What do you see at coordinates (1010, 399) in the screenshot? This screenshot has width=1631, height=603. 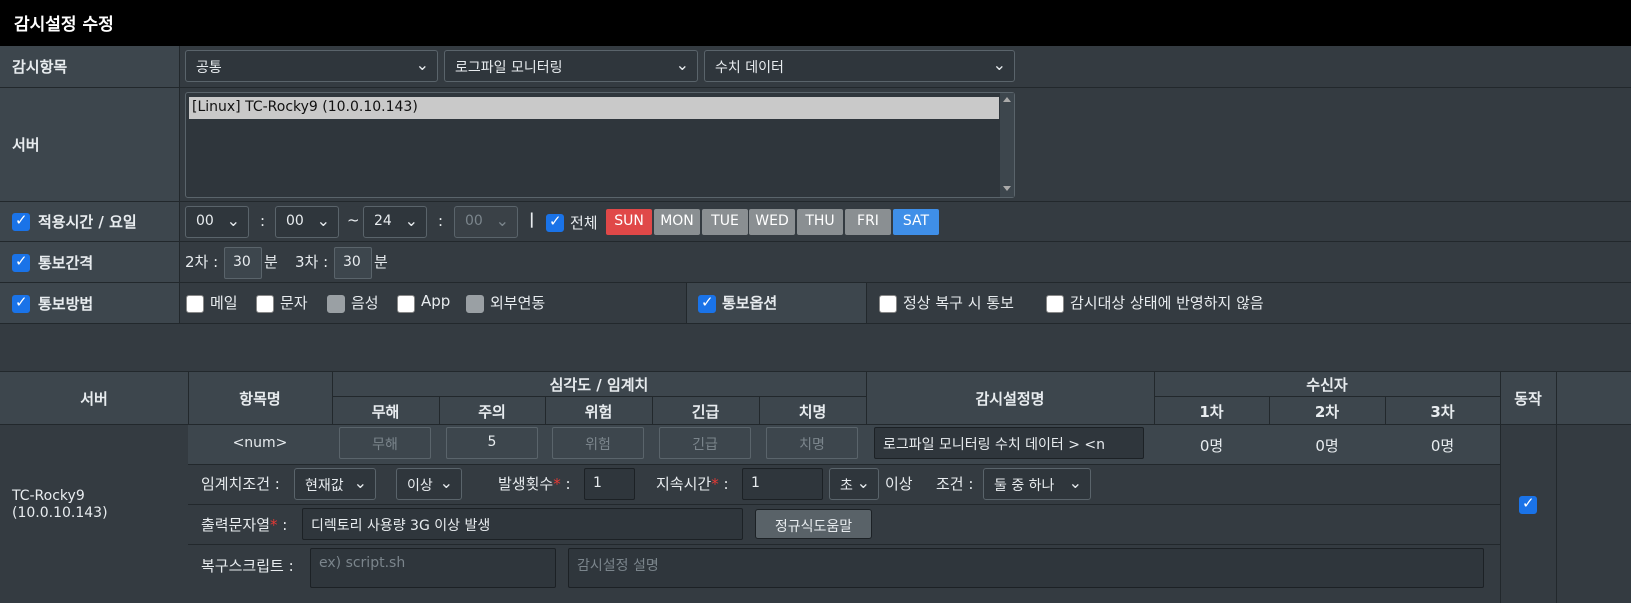 I see `col-name-header: 감시설정명` at bounding box center [1010, 399].